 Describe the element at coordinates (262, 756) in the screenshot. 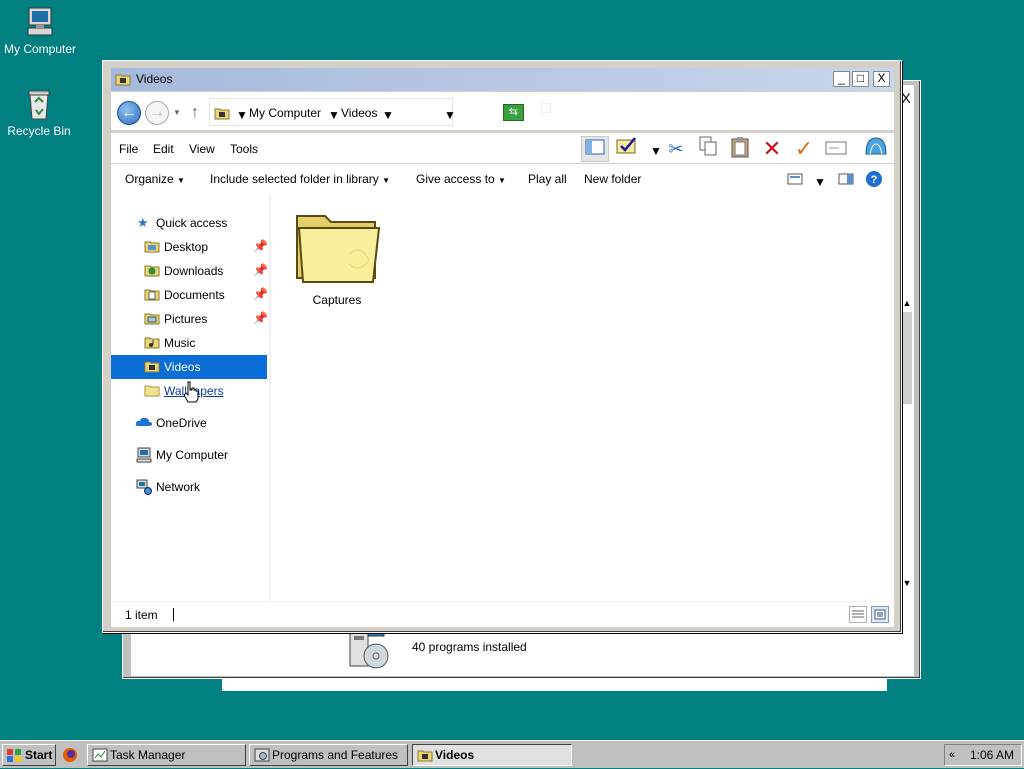

I see `programs-icon` at that location.